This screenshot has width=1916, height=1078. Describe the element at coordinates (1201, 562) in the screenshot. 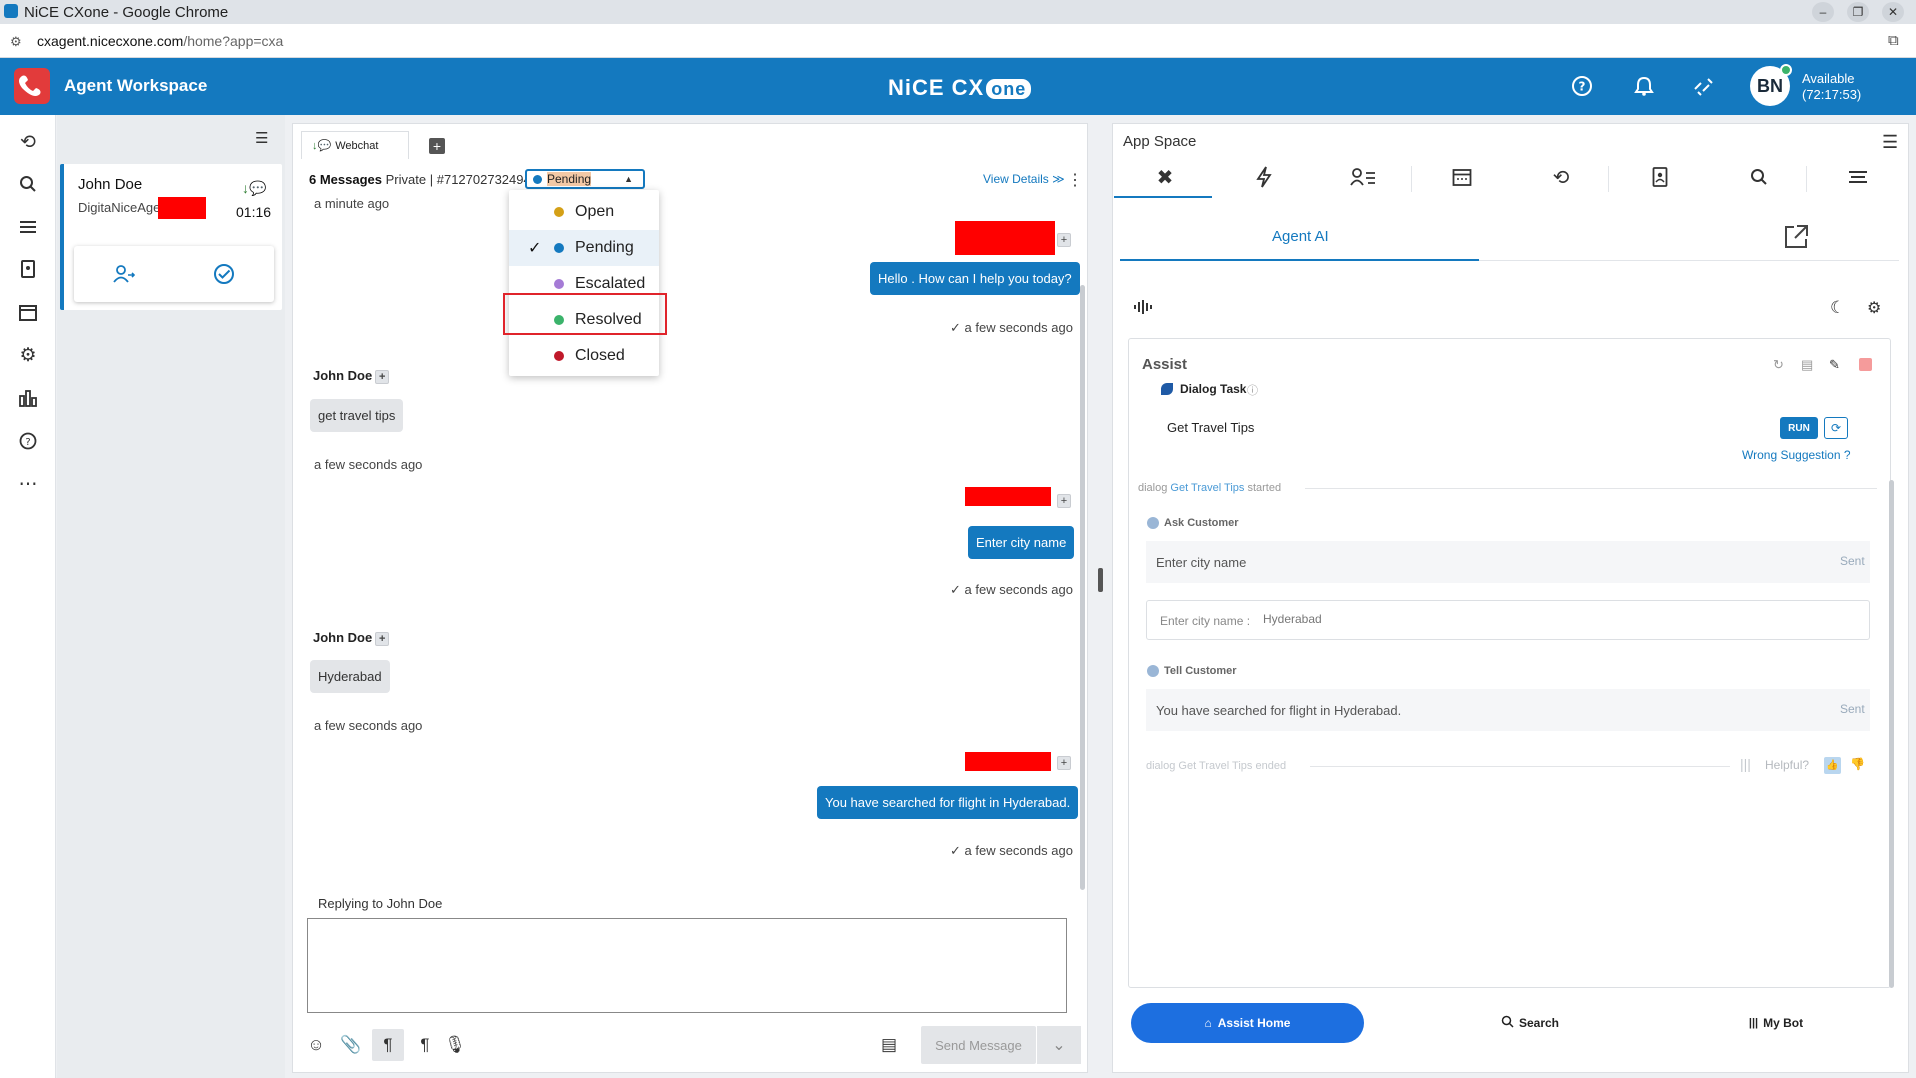

I see `ask-customer-text: Enter city name` at that location.